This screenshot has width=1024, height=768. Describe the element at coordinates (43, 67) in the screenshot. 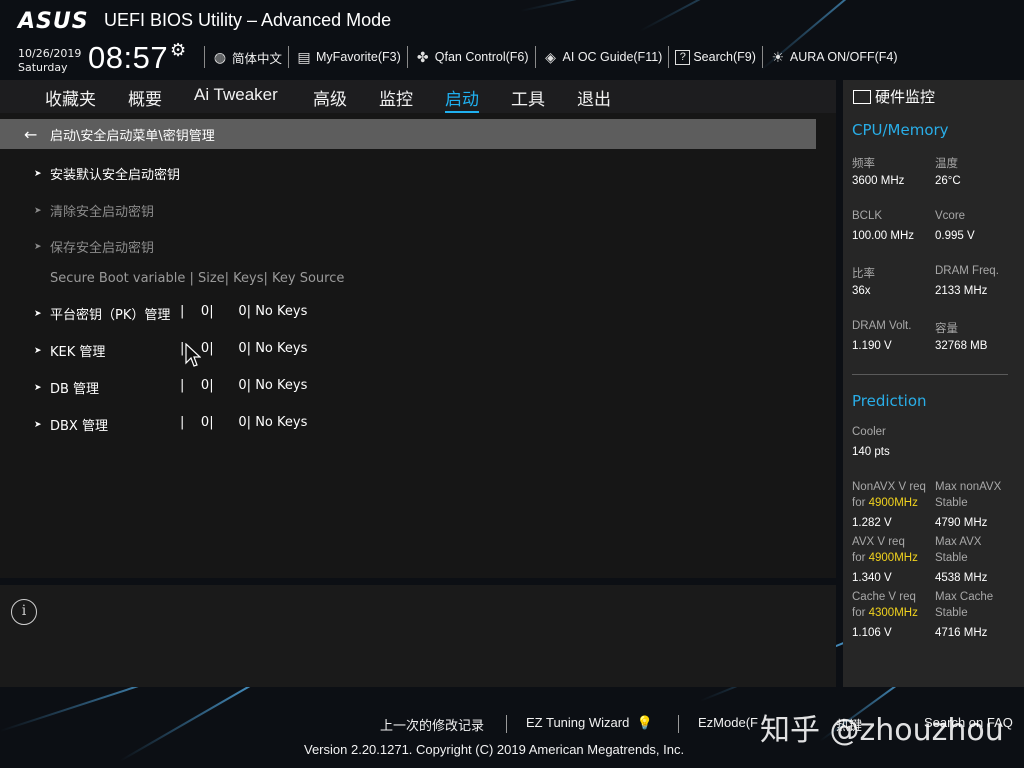

I see `day-text: Saturday` at that location.